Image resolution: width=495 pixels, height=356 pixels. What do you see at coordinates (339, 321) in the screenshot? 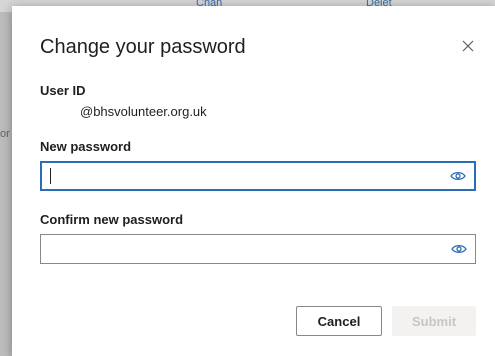
I see `cancel-button: Cancel` at bounding box center [339, 321].